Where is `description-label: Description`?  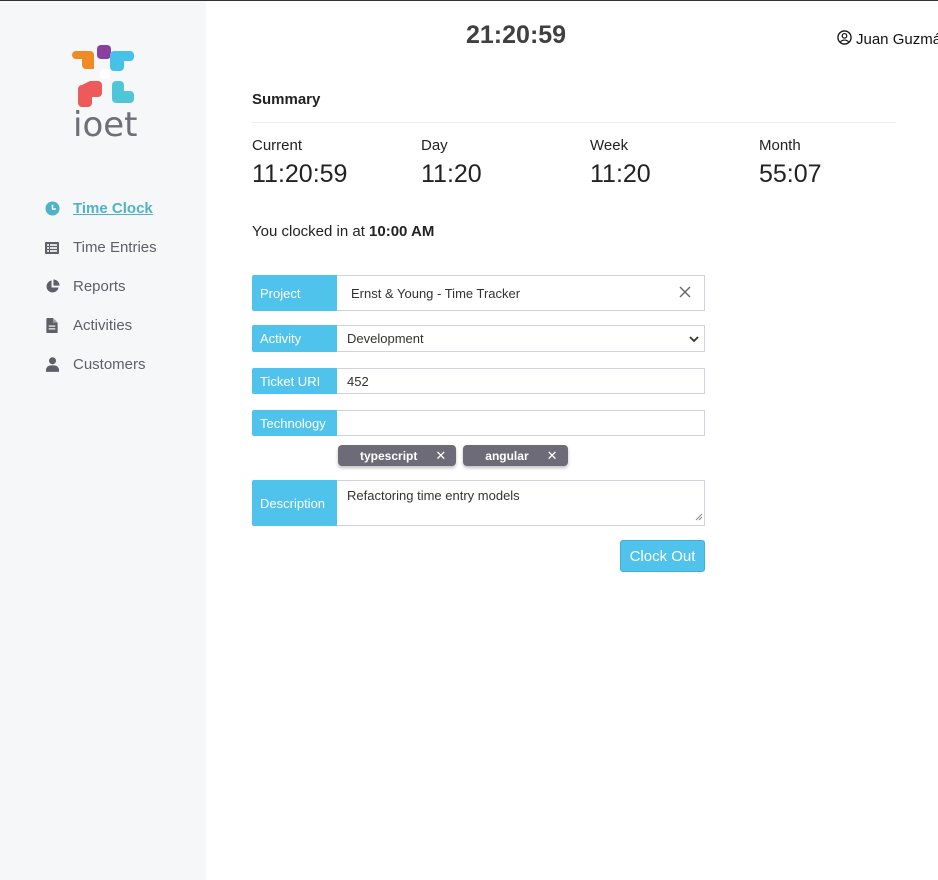 description-label: Description is located at coordinates (294, 503).